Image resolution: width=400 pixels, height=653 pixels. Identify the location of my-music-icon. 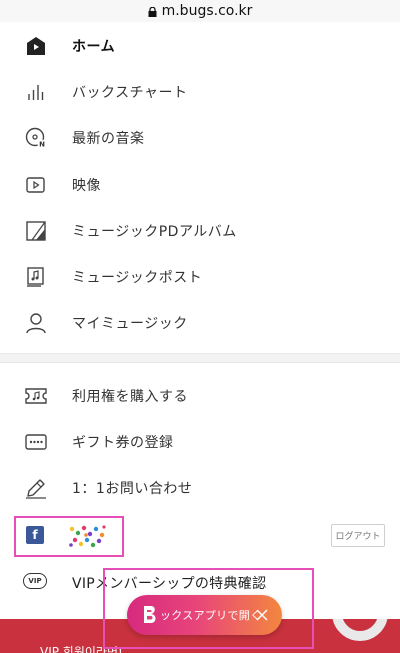
(36, 323).